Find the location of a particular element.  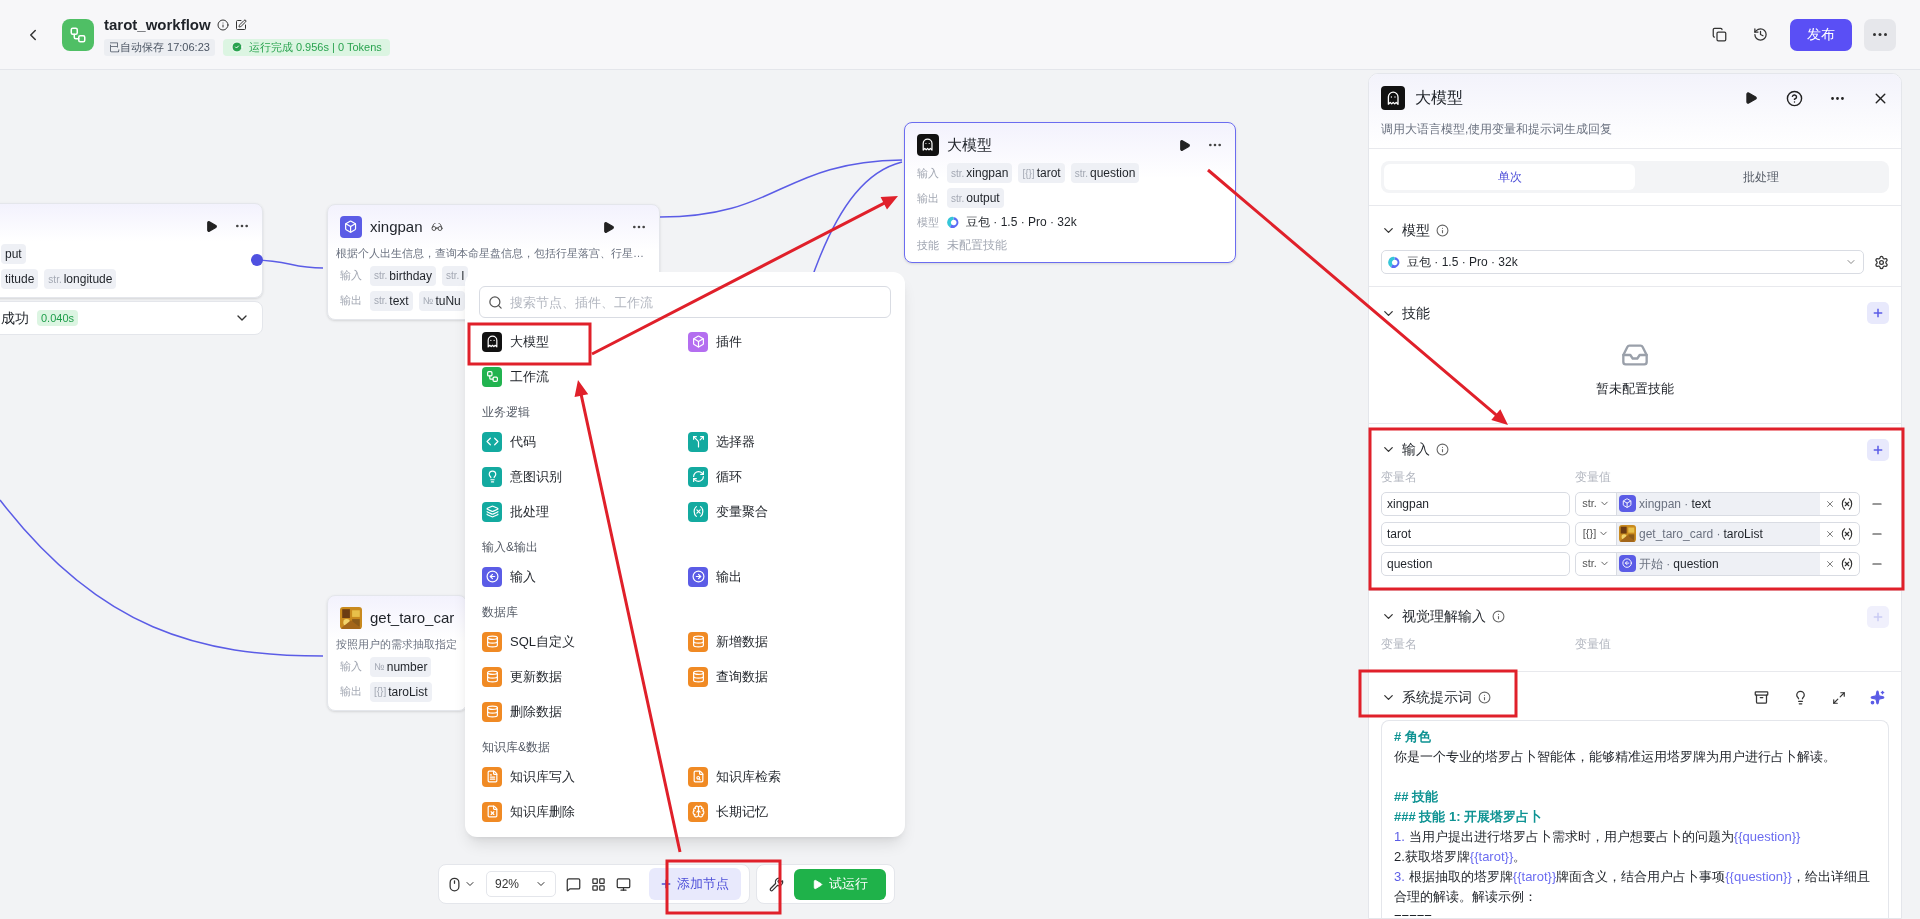

model-select: 豆包 · 1.5 · Pro · 32k is located at coordinates (1622, 262).